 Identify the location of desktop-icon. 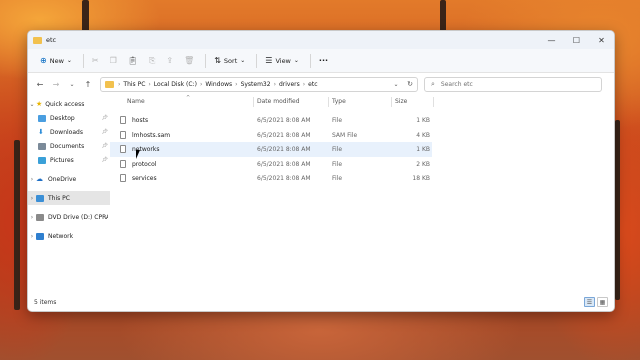
(42, 118).